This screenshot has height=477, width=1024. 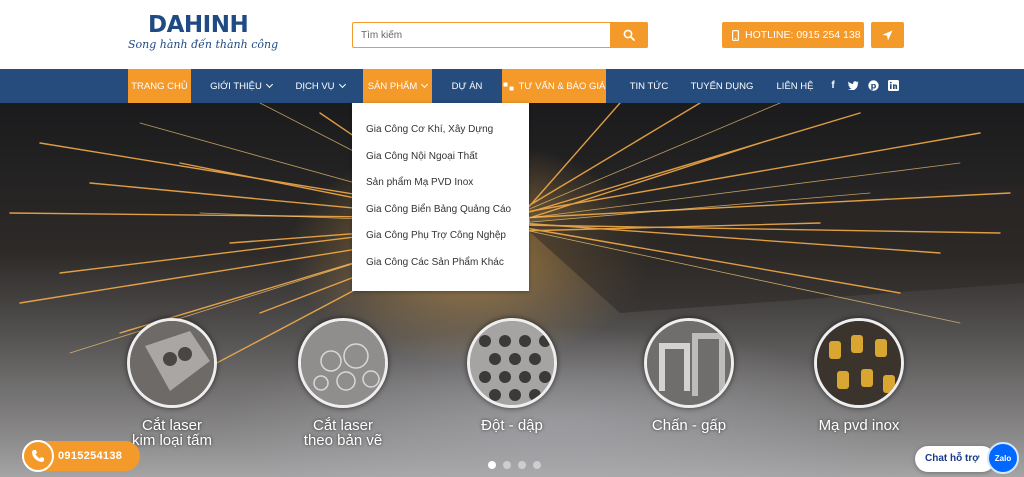 What do you see at coordinates (440, 130) in the screenshot?
I see `dropdown-item: Gia Công Cơ Khí, Xây Dựng` at bounding box center [440, 130].